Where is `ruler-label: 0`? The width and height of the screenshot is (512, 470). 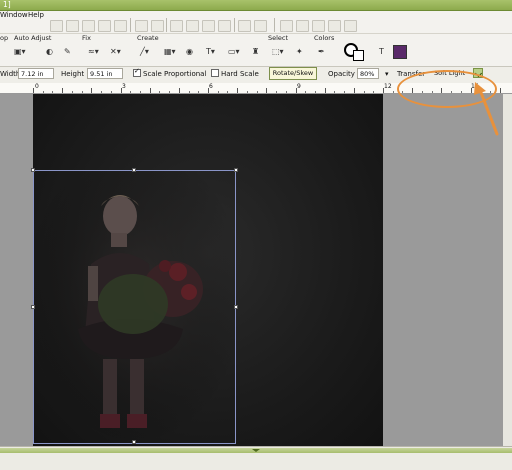 ruler-label: 0 is located at coordinates (37, 86).